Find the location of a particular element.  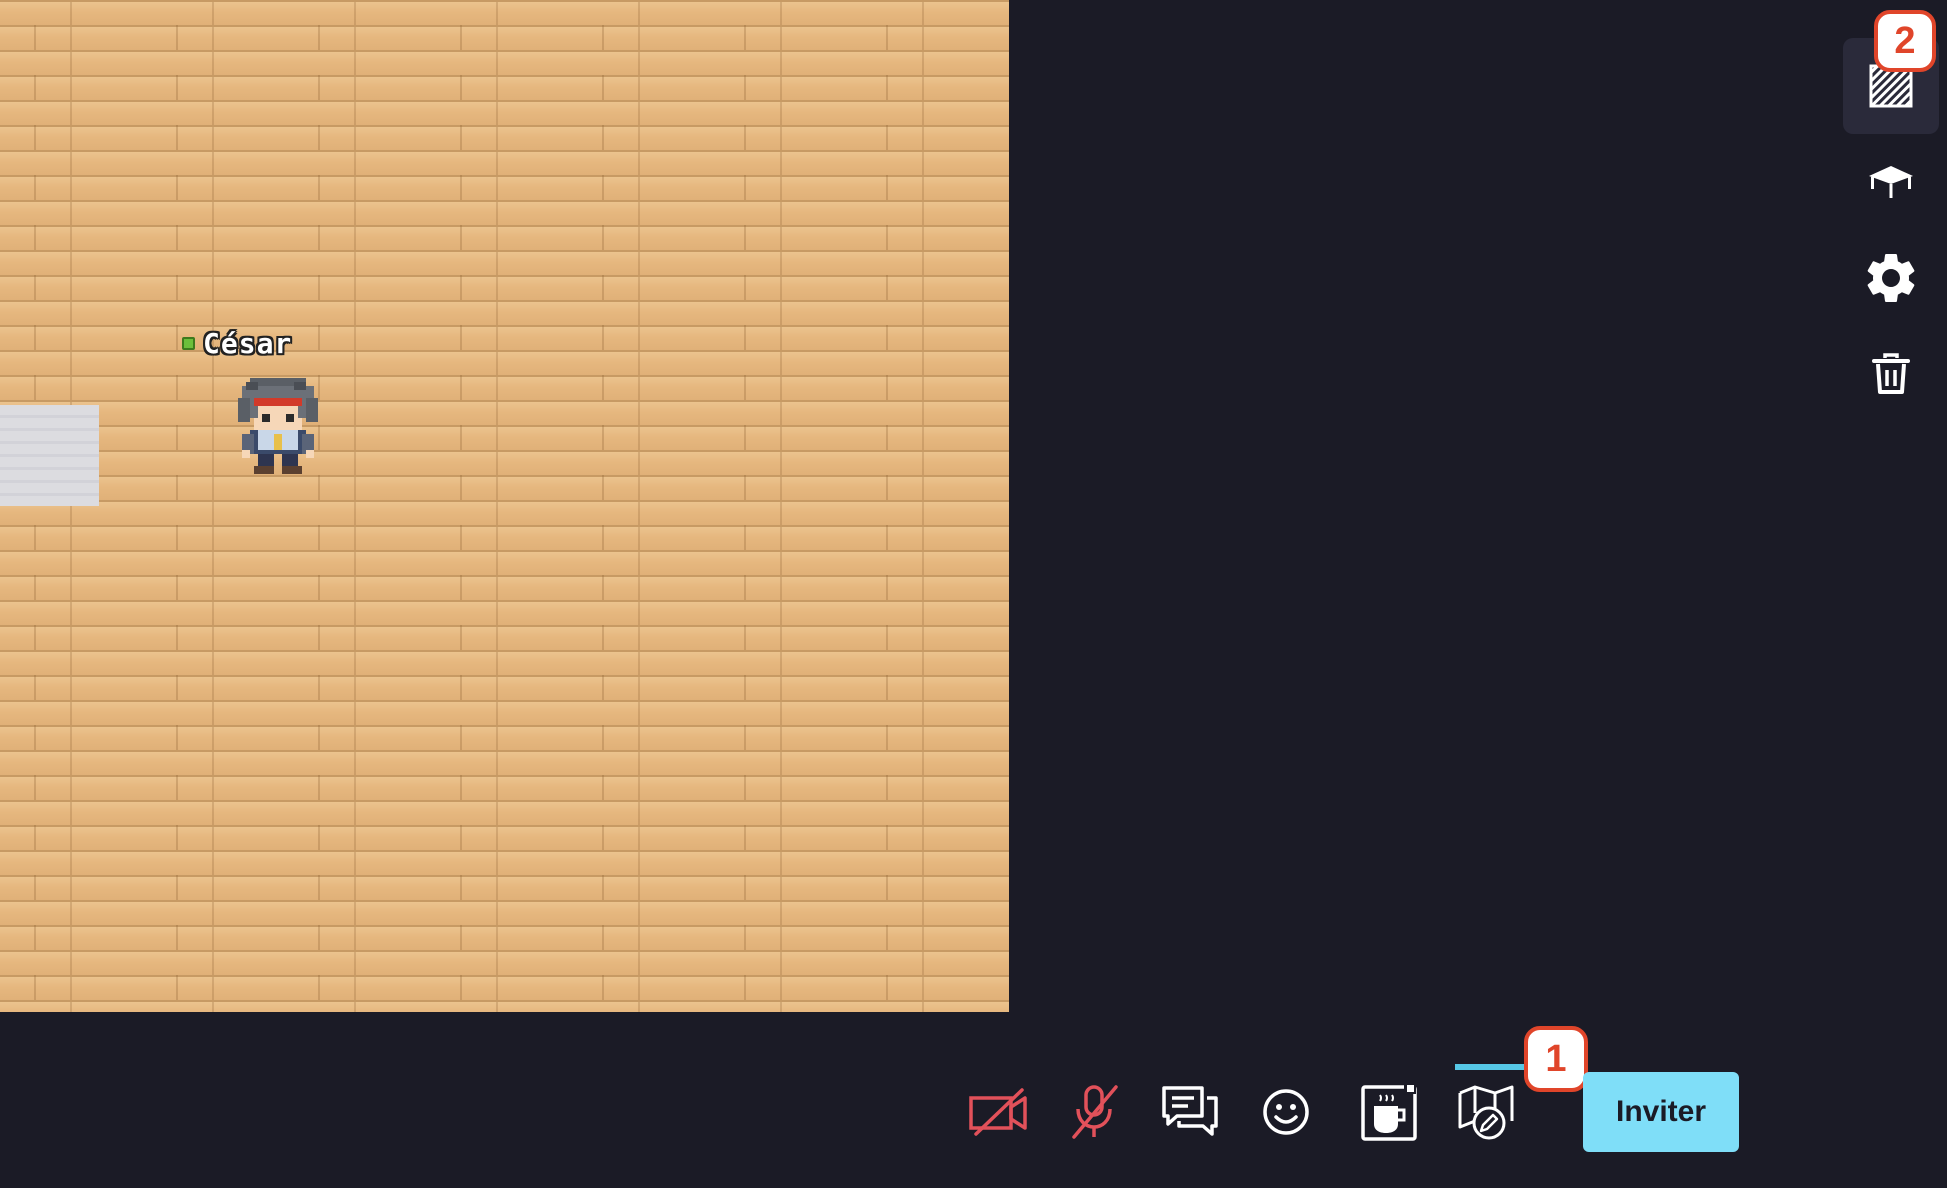

chat-button is located at coordinates (1190, 1112).